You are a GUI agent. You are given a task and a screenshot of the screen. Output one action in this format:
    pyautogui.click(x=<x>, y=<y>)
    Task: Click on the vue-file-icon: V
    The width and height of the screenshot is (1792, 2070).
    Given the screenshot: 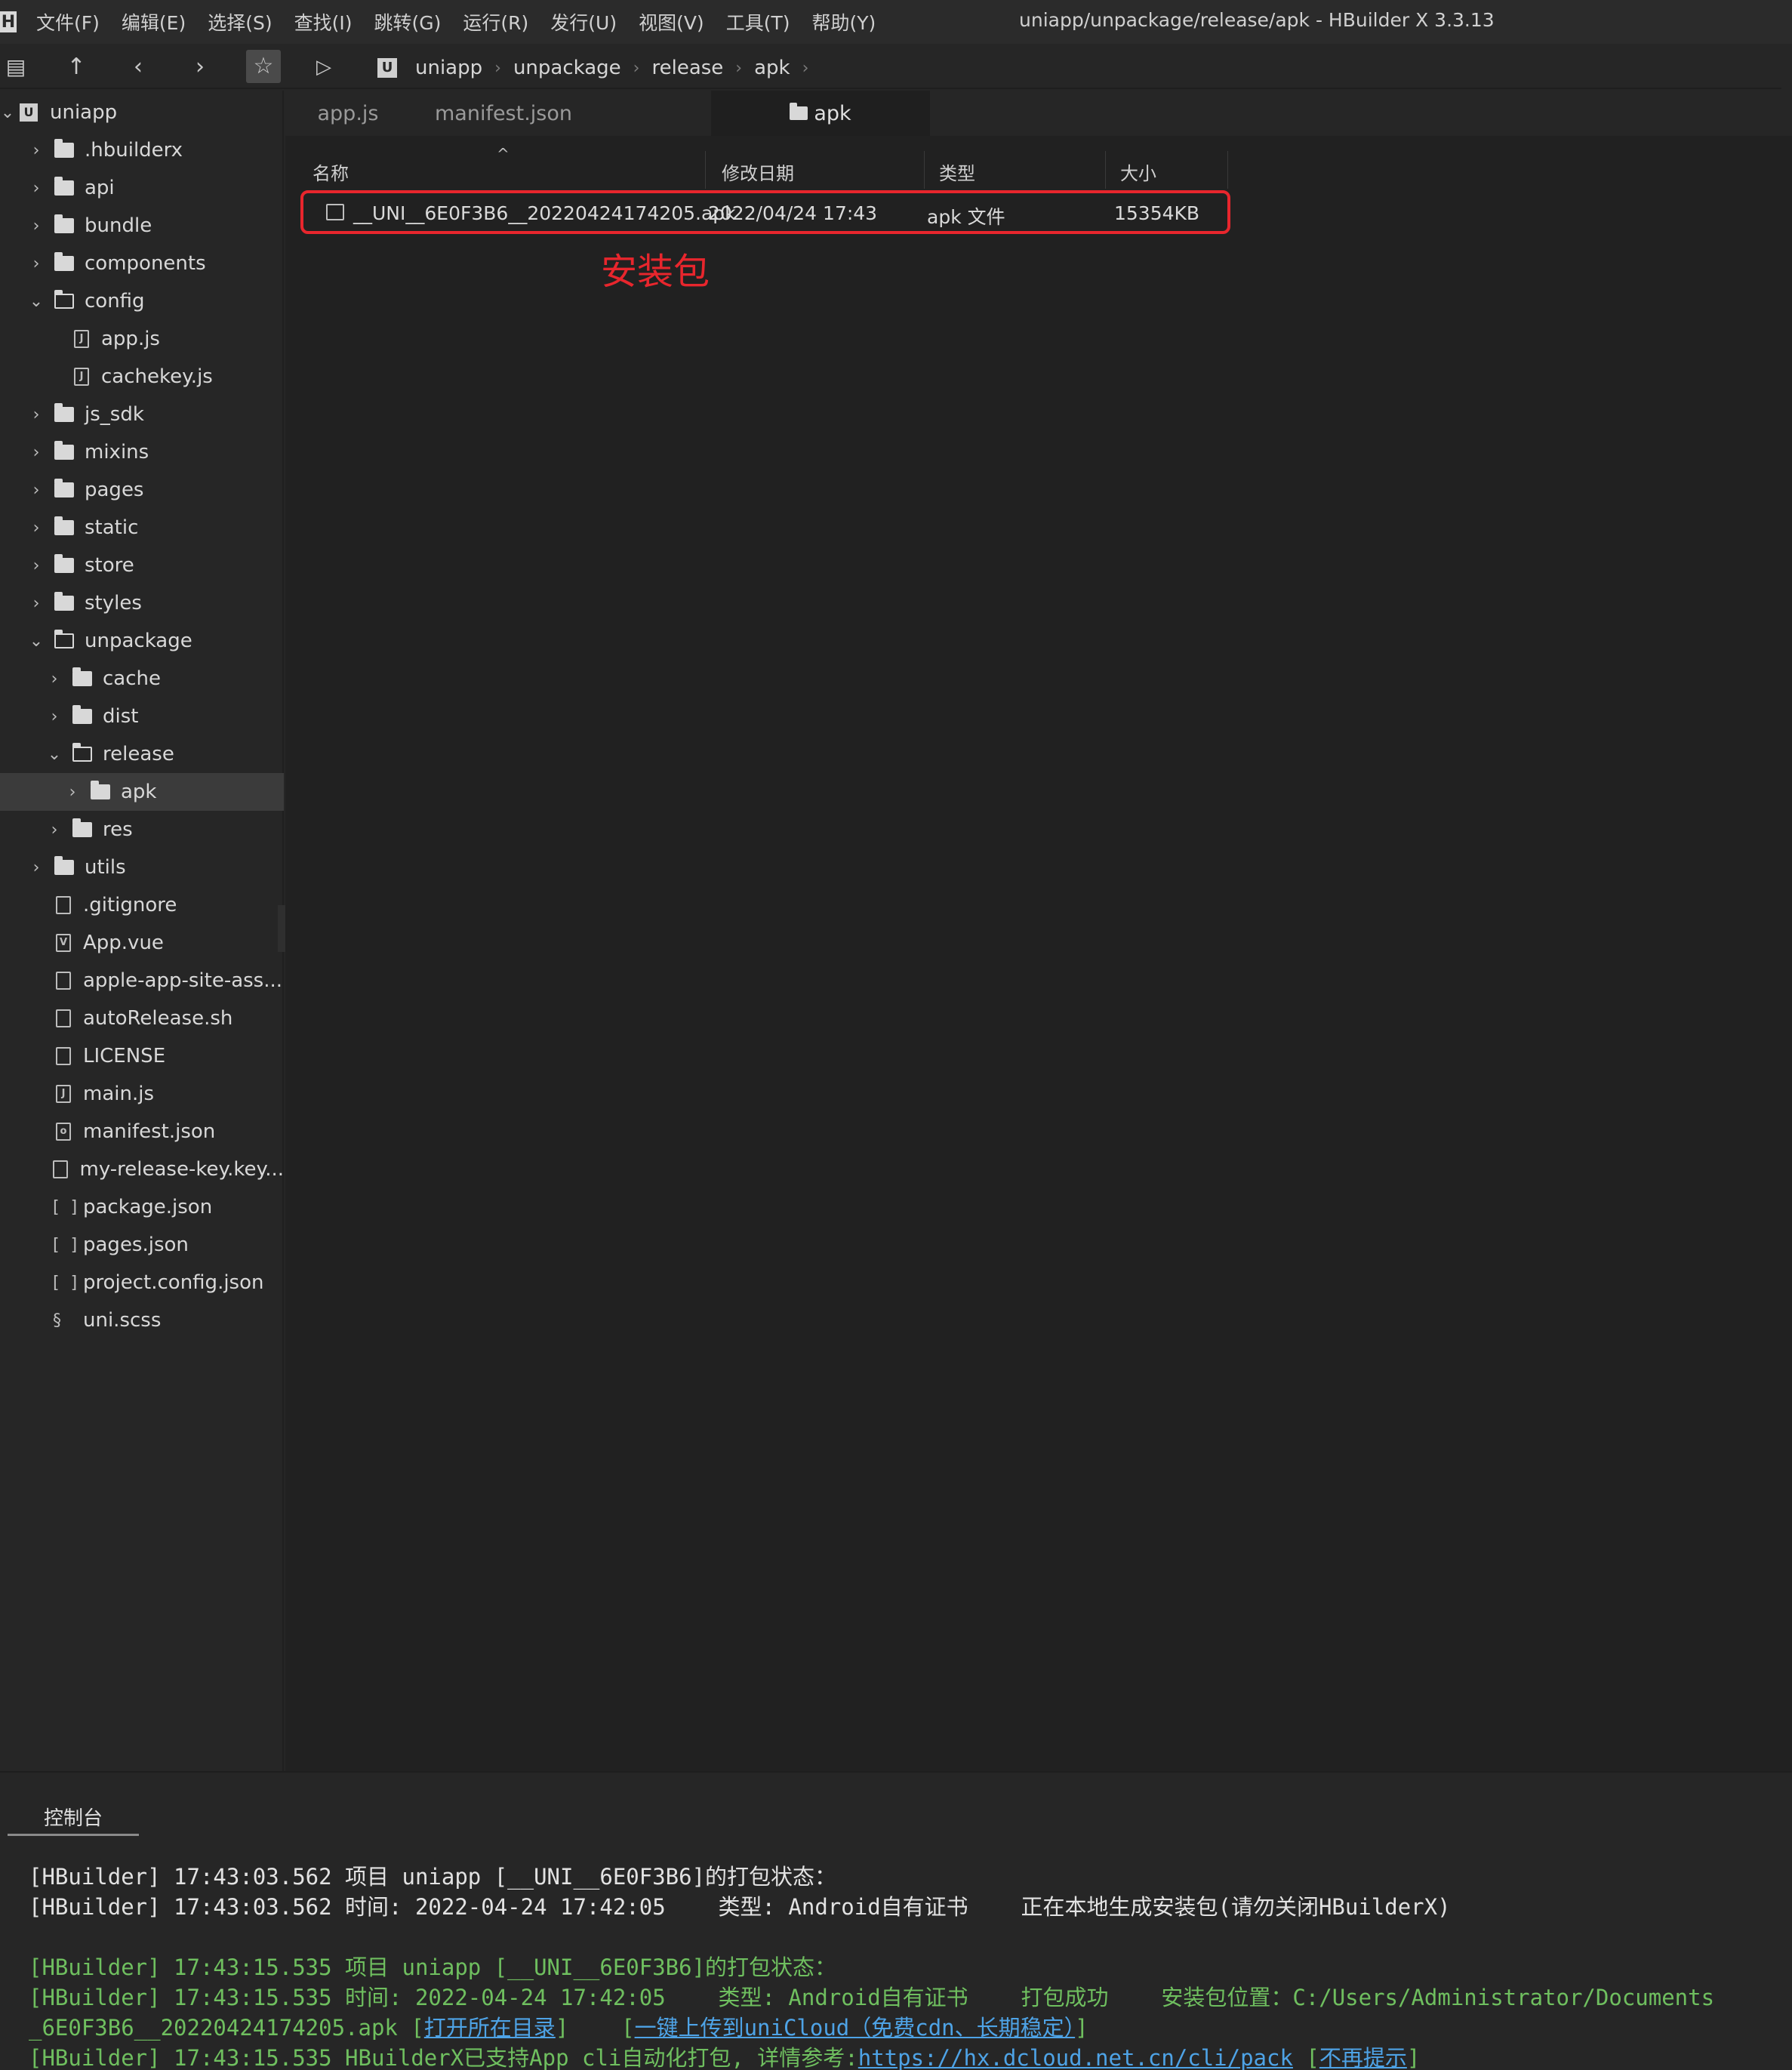 What is the action you would take?
    pyautogui.click(x=64, y=943)
    